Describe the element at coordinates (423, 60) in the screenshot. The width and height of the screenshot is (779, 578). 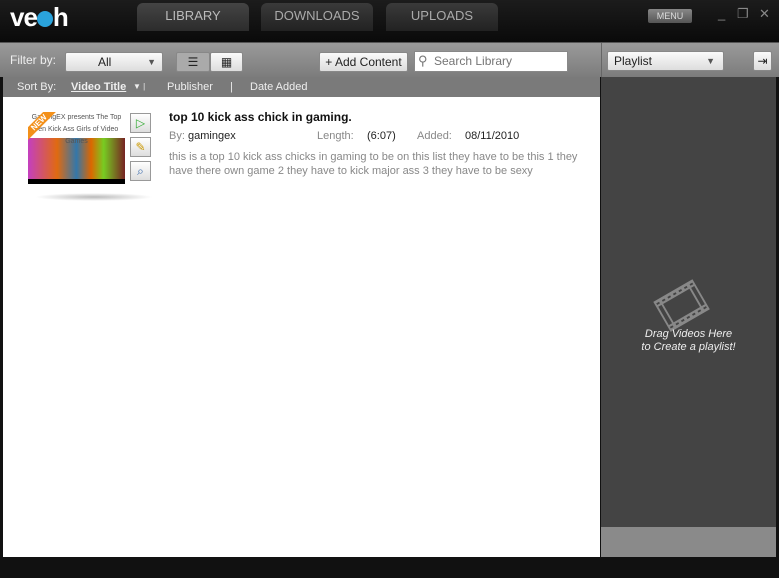
I see `search-icon: ⚲` at that location.